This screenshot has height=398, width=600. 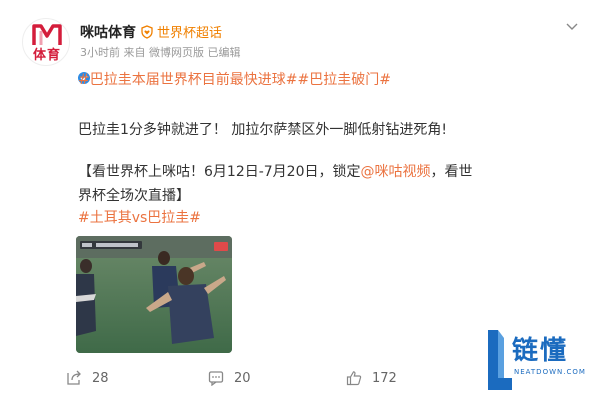 I want to click on mention-link: @咪咕视频, so click(x=396, y=172).